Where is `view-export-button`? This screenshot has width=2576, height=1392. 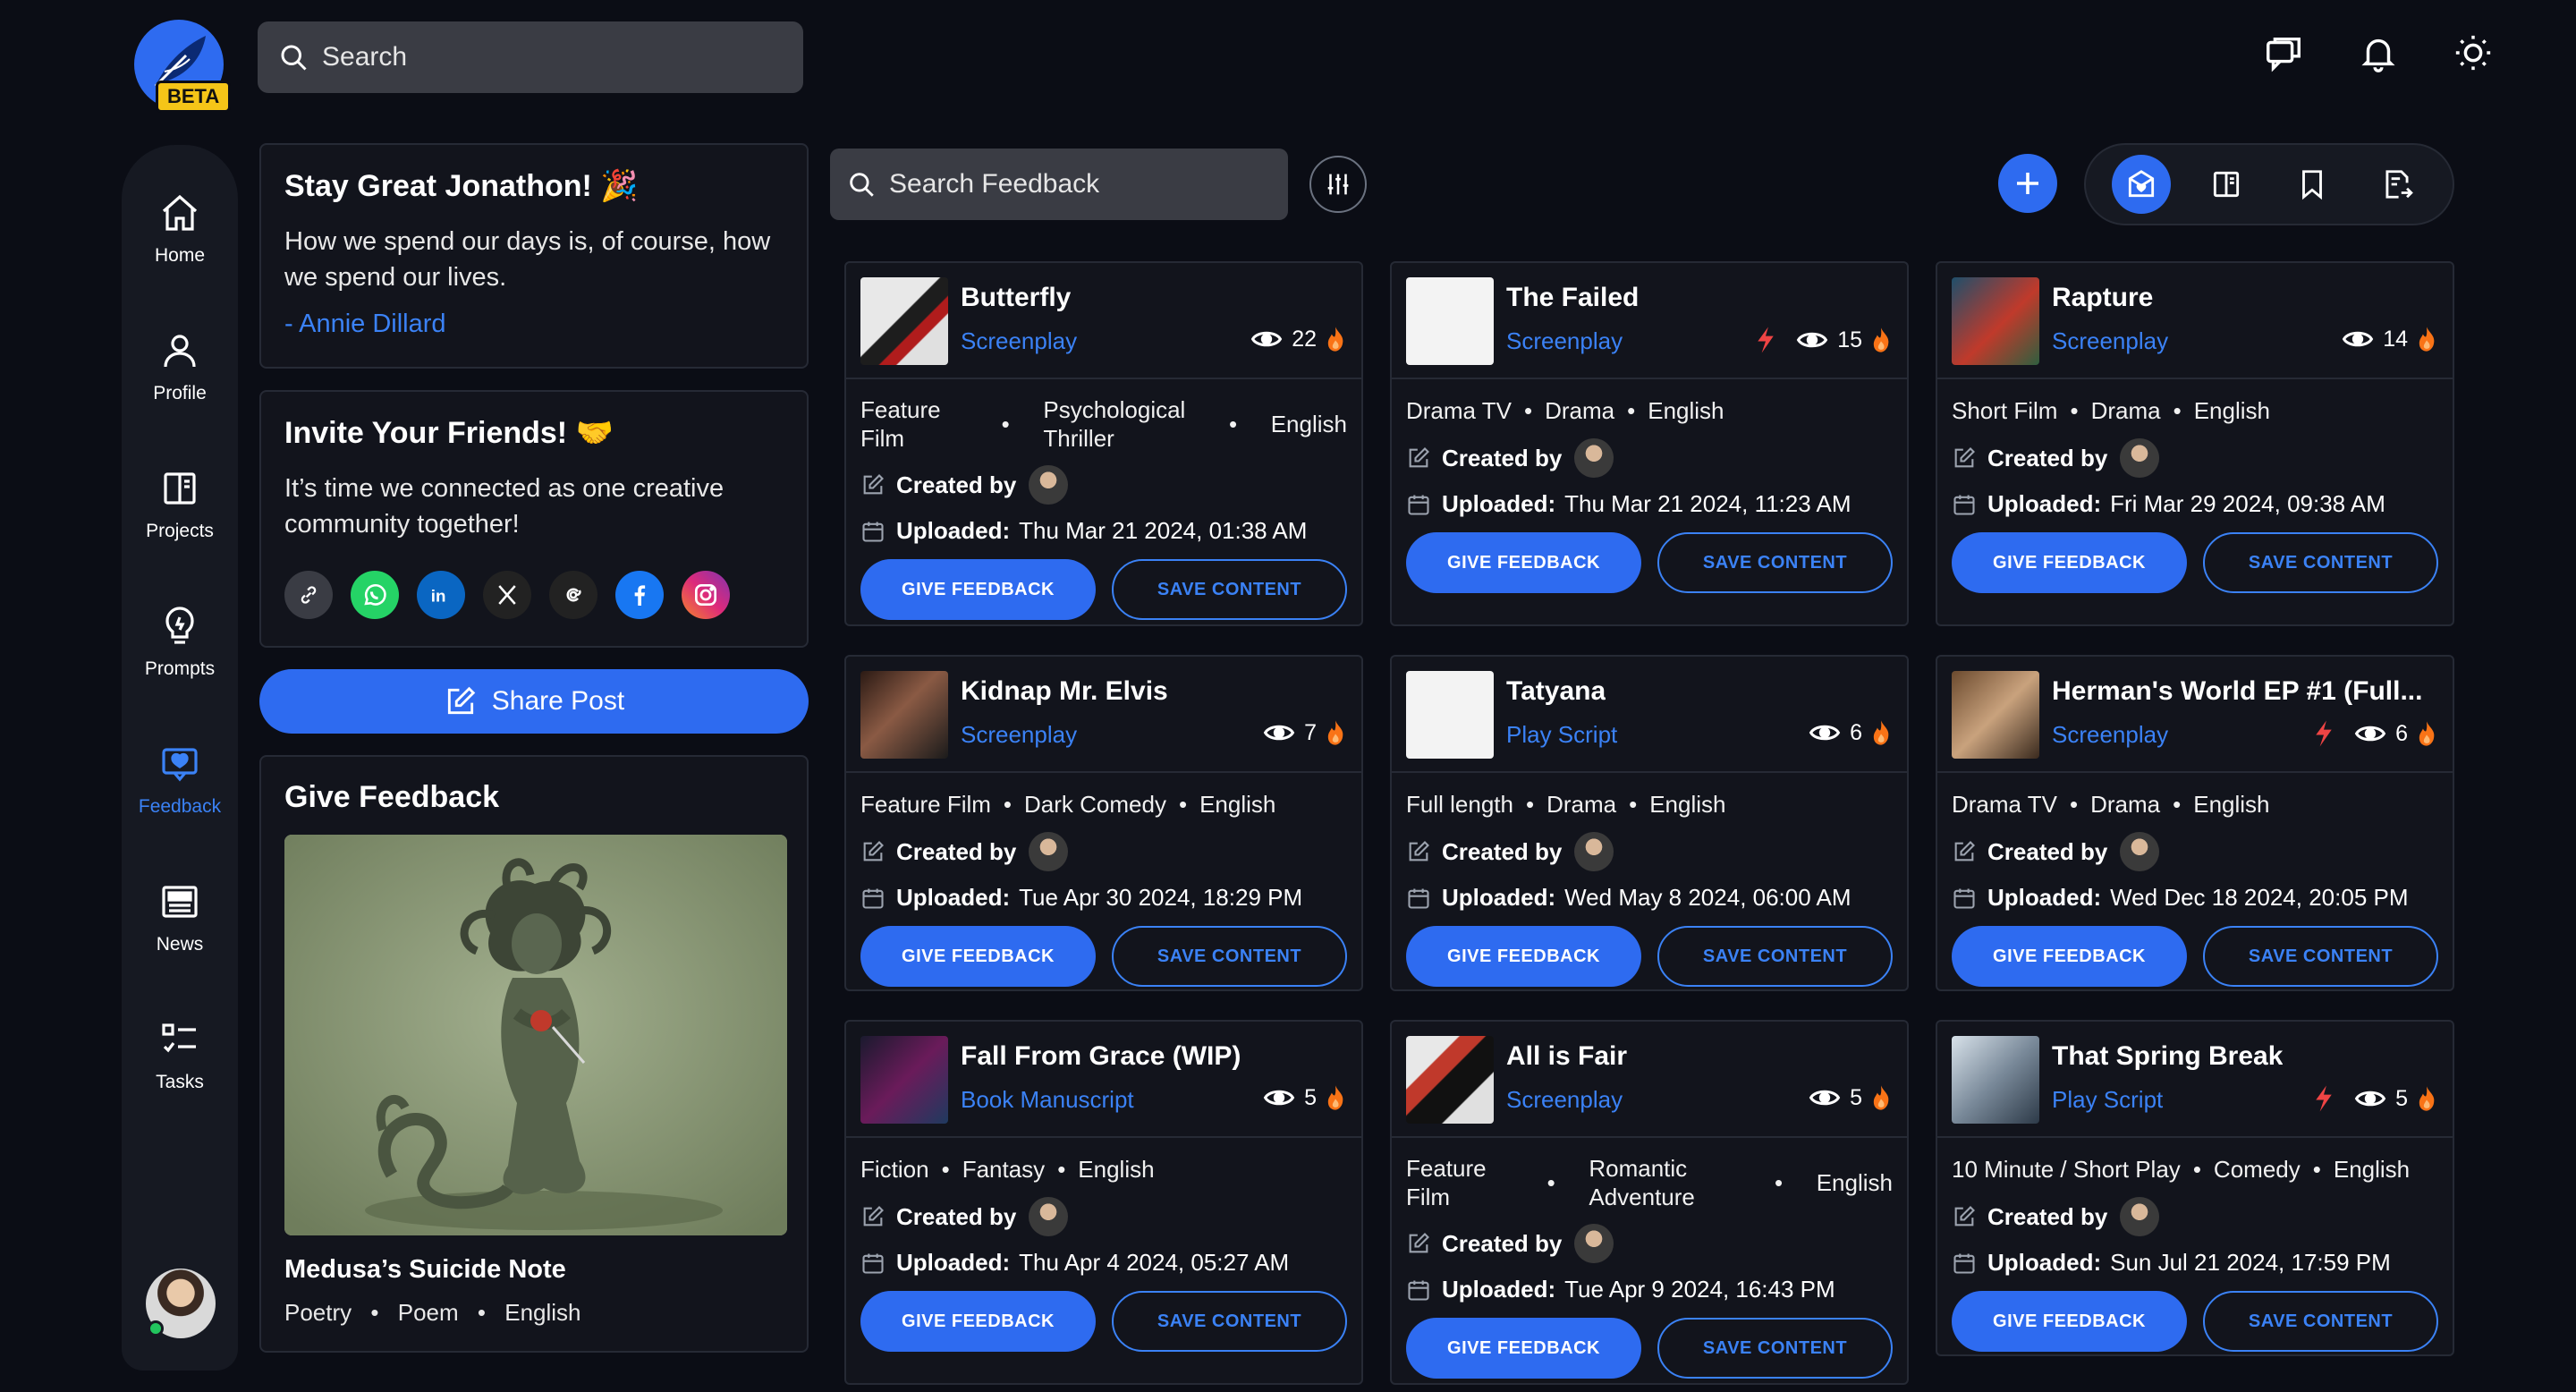 view-export-button is located at coordinates (2397, 184).